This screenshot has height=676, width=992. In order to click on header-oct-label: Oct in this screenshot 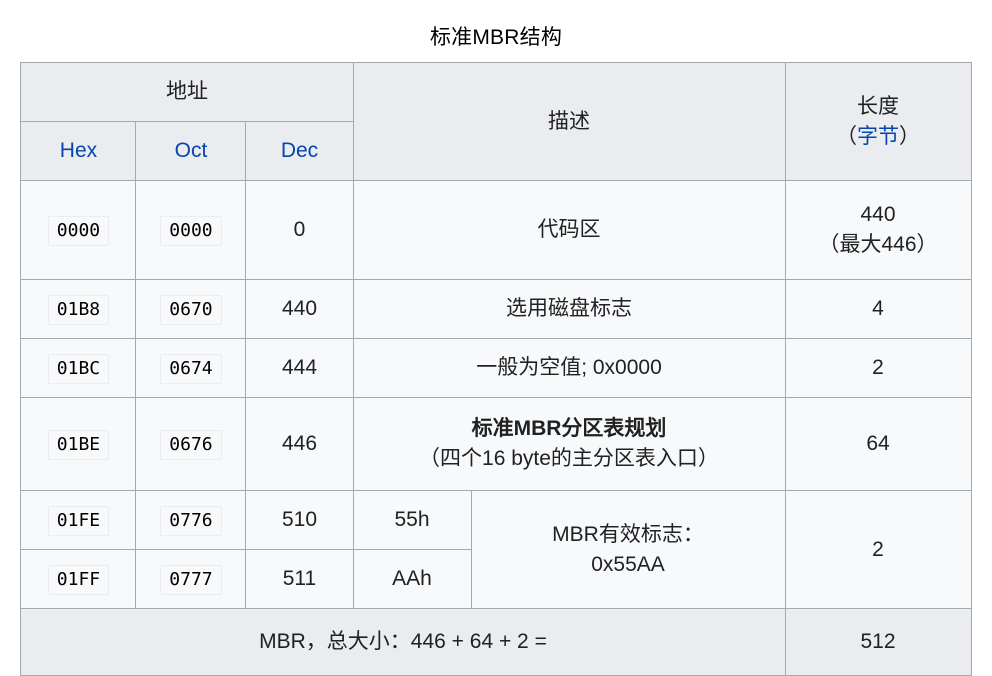, I will do `click(191, 150)`.